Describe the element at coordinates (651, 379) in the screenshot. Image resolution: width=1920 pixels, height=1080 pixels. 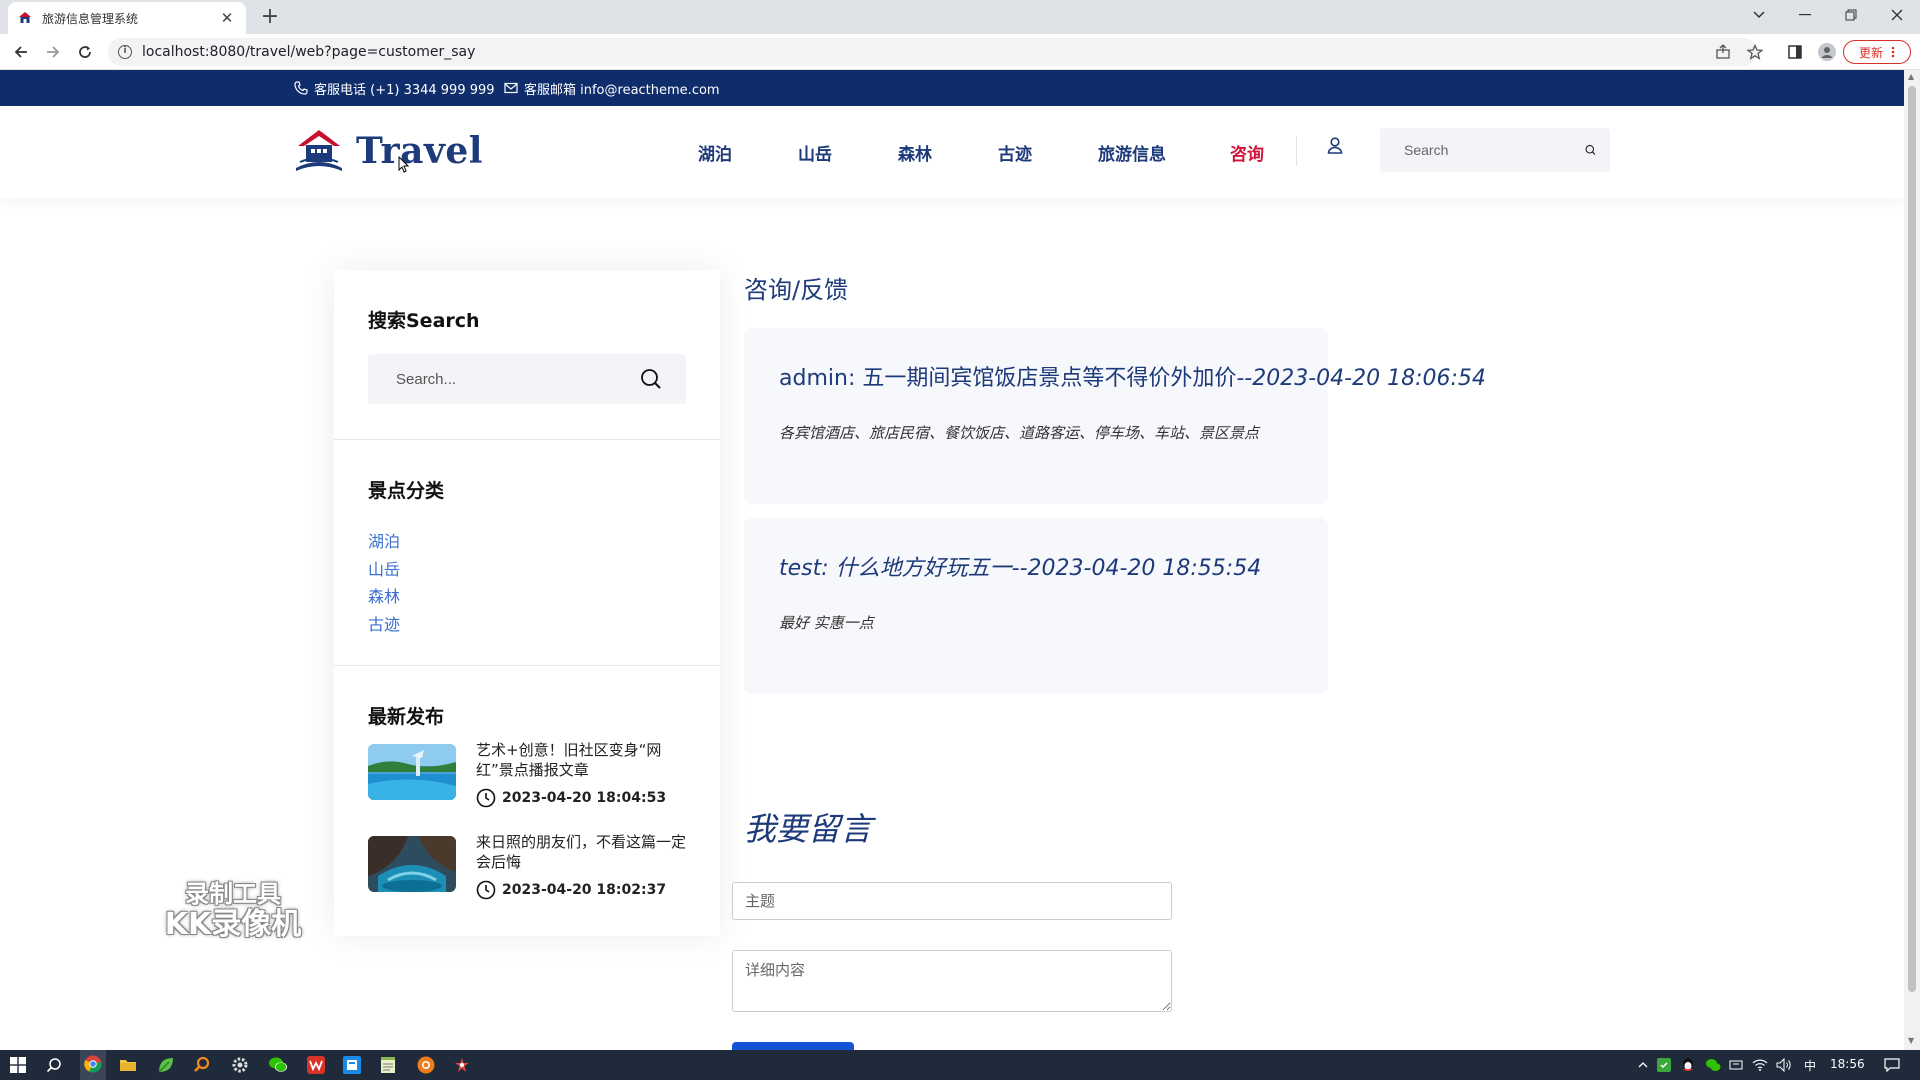
I see `sidebar-search-icon` at that location.